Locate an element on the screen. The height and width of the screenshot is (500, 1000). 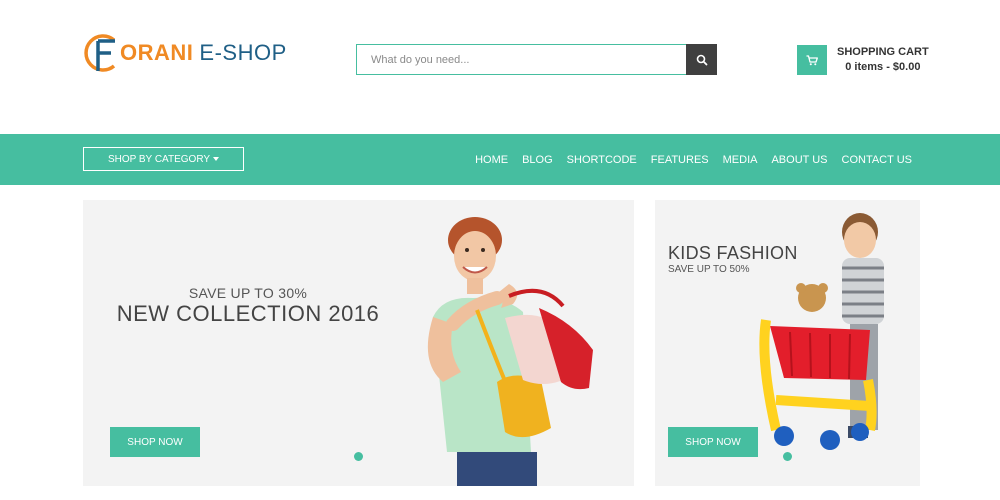
main-banner-shop-now-button: SHOP NOW is located at coordinates (155, 442).